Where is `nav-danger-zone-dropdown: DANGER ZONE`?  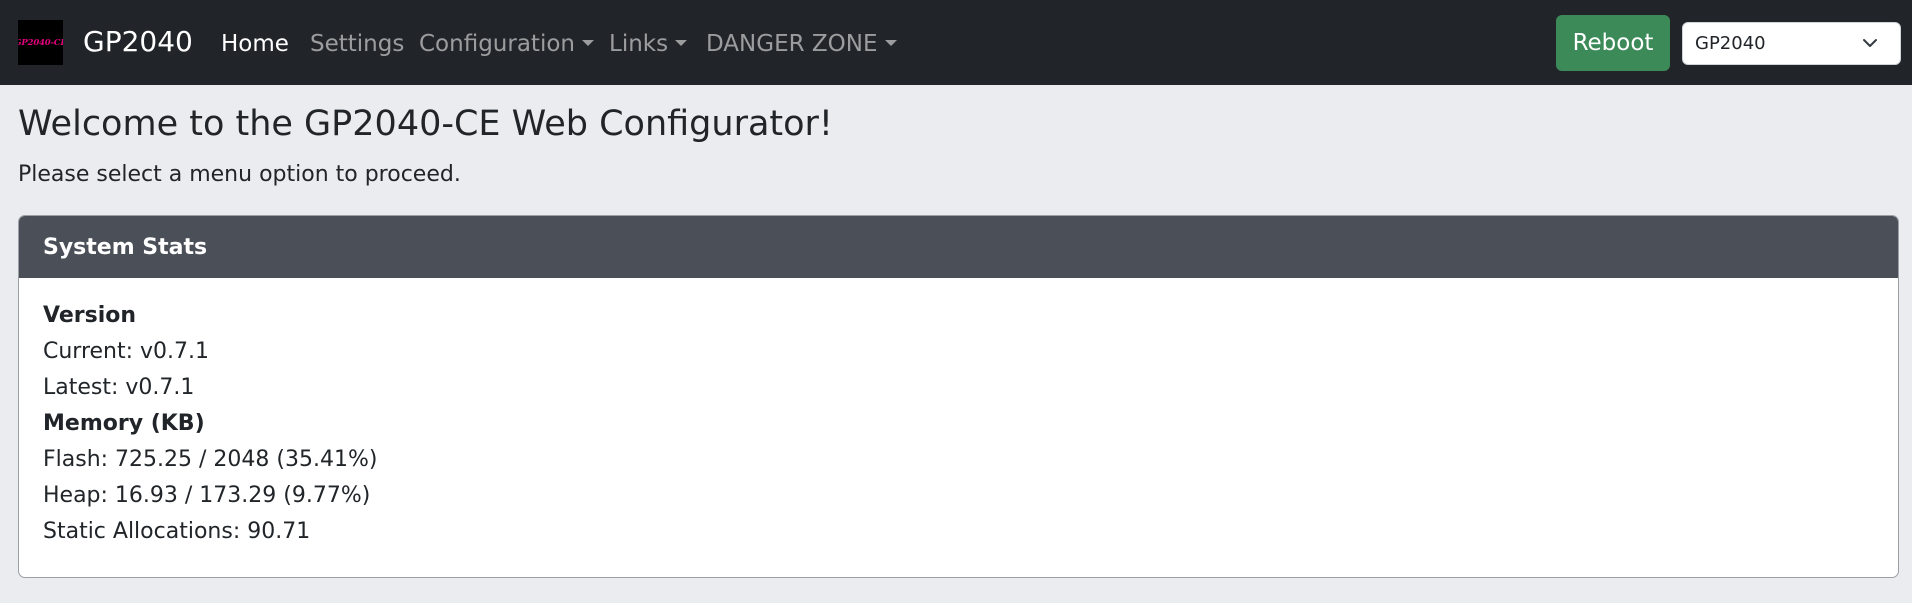 nav-danger-zone-dropdown: DANGER ZONE is located at coordinates (801, 44).